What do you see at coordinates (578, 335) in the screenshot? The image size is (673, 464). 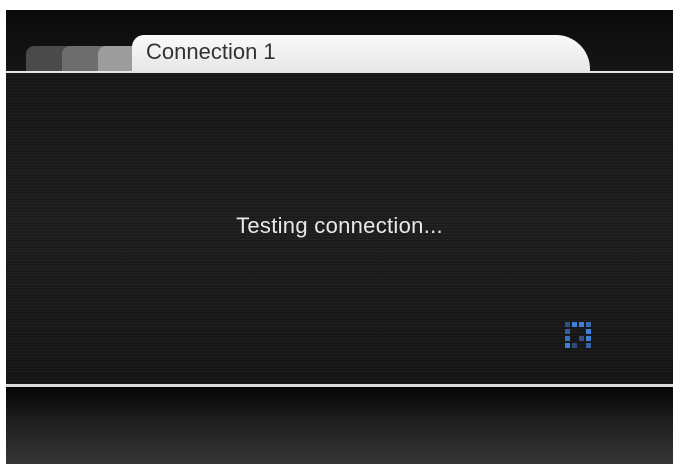 I see `loading-spinner-icon` at bounding box center [578, 335].